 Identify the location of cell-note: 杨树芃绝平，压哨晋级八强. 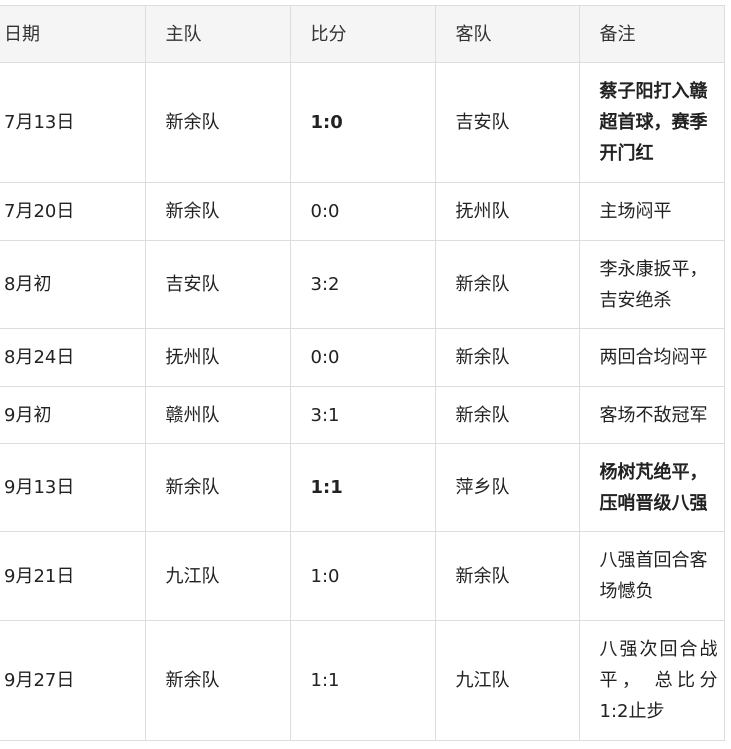
(651, 487).